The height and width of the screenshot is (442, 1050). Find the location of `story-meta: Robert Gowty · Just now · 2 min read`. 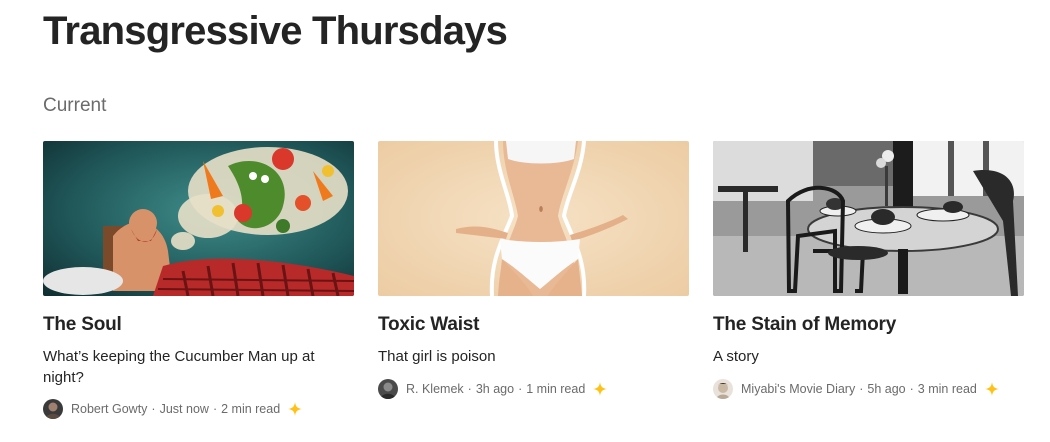

story-meta: Robert Gowty · Just now · 2 min read is located at coordinates (173, 409).